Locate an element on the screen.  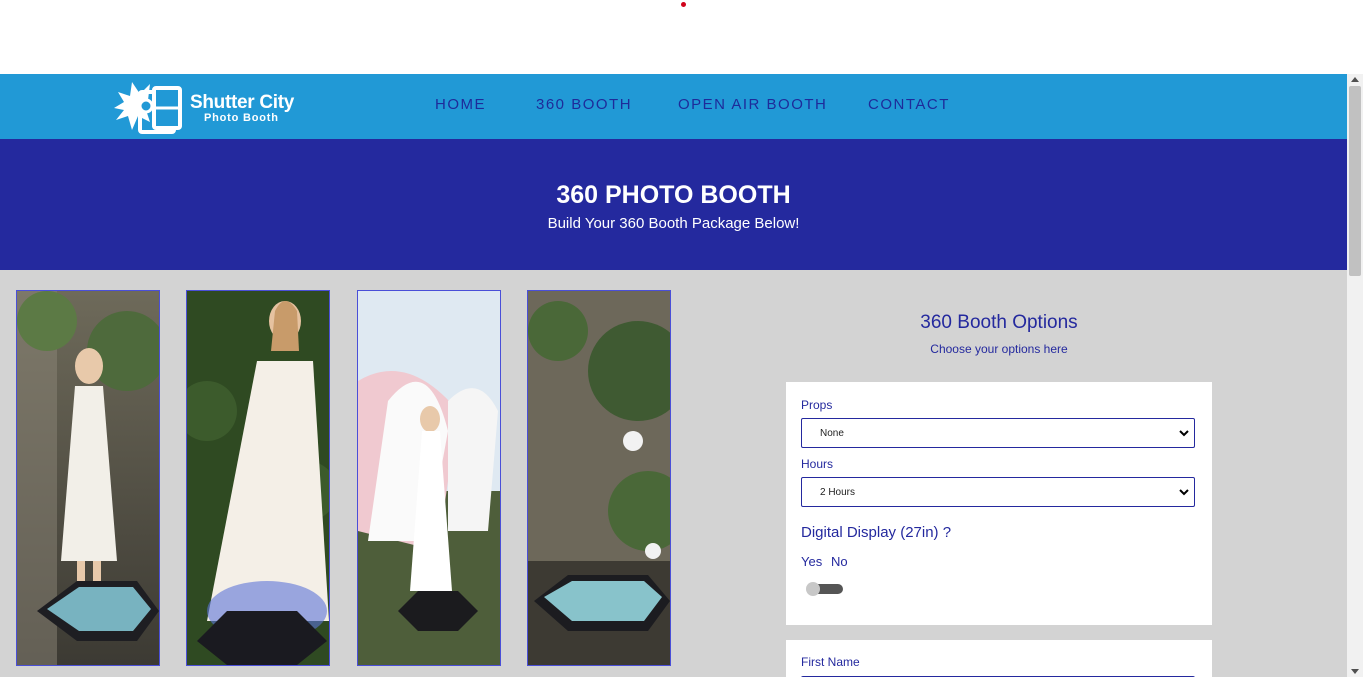
toggle-knob is located at coordinates (813, 589).